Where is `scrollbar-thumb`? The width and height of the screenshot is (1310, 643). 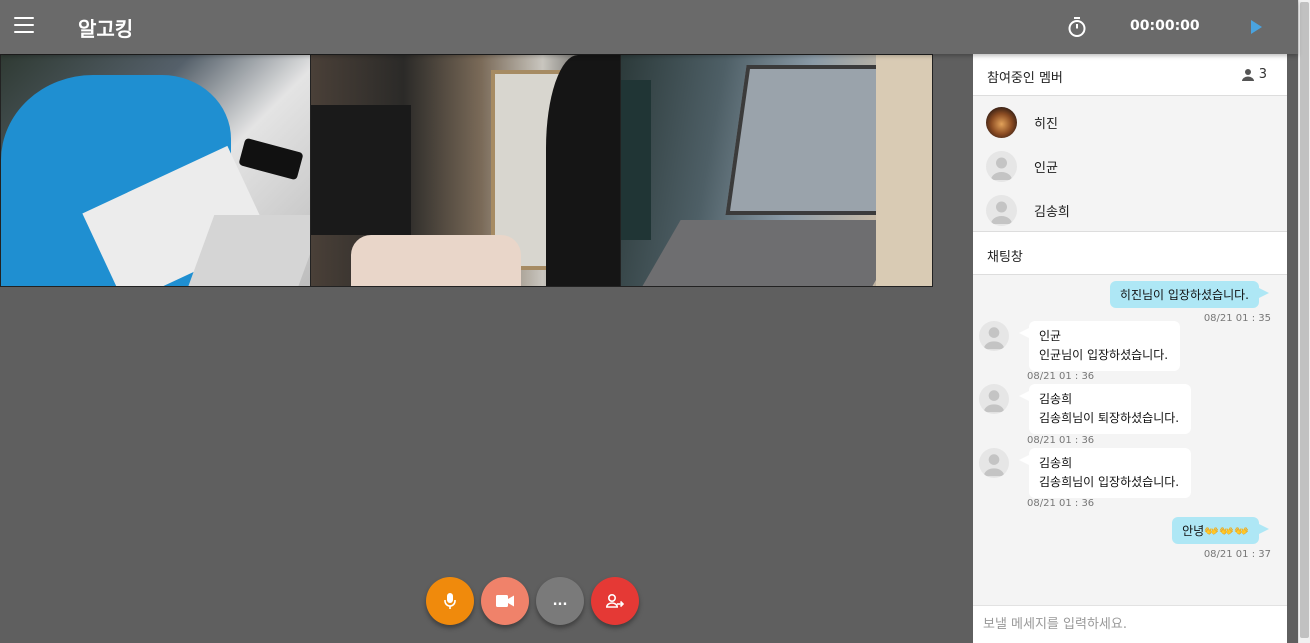
scrollbar-thumb is located at coordinates (1304, 320).